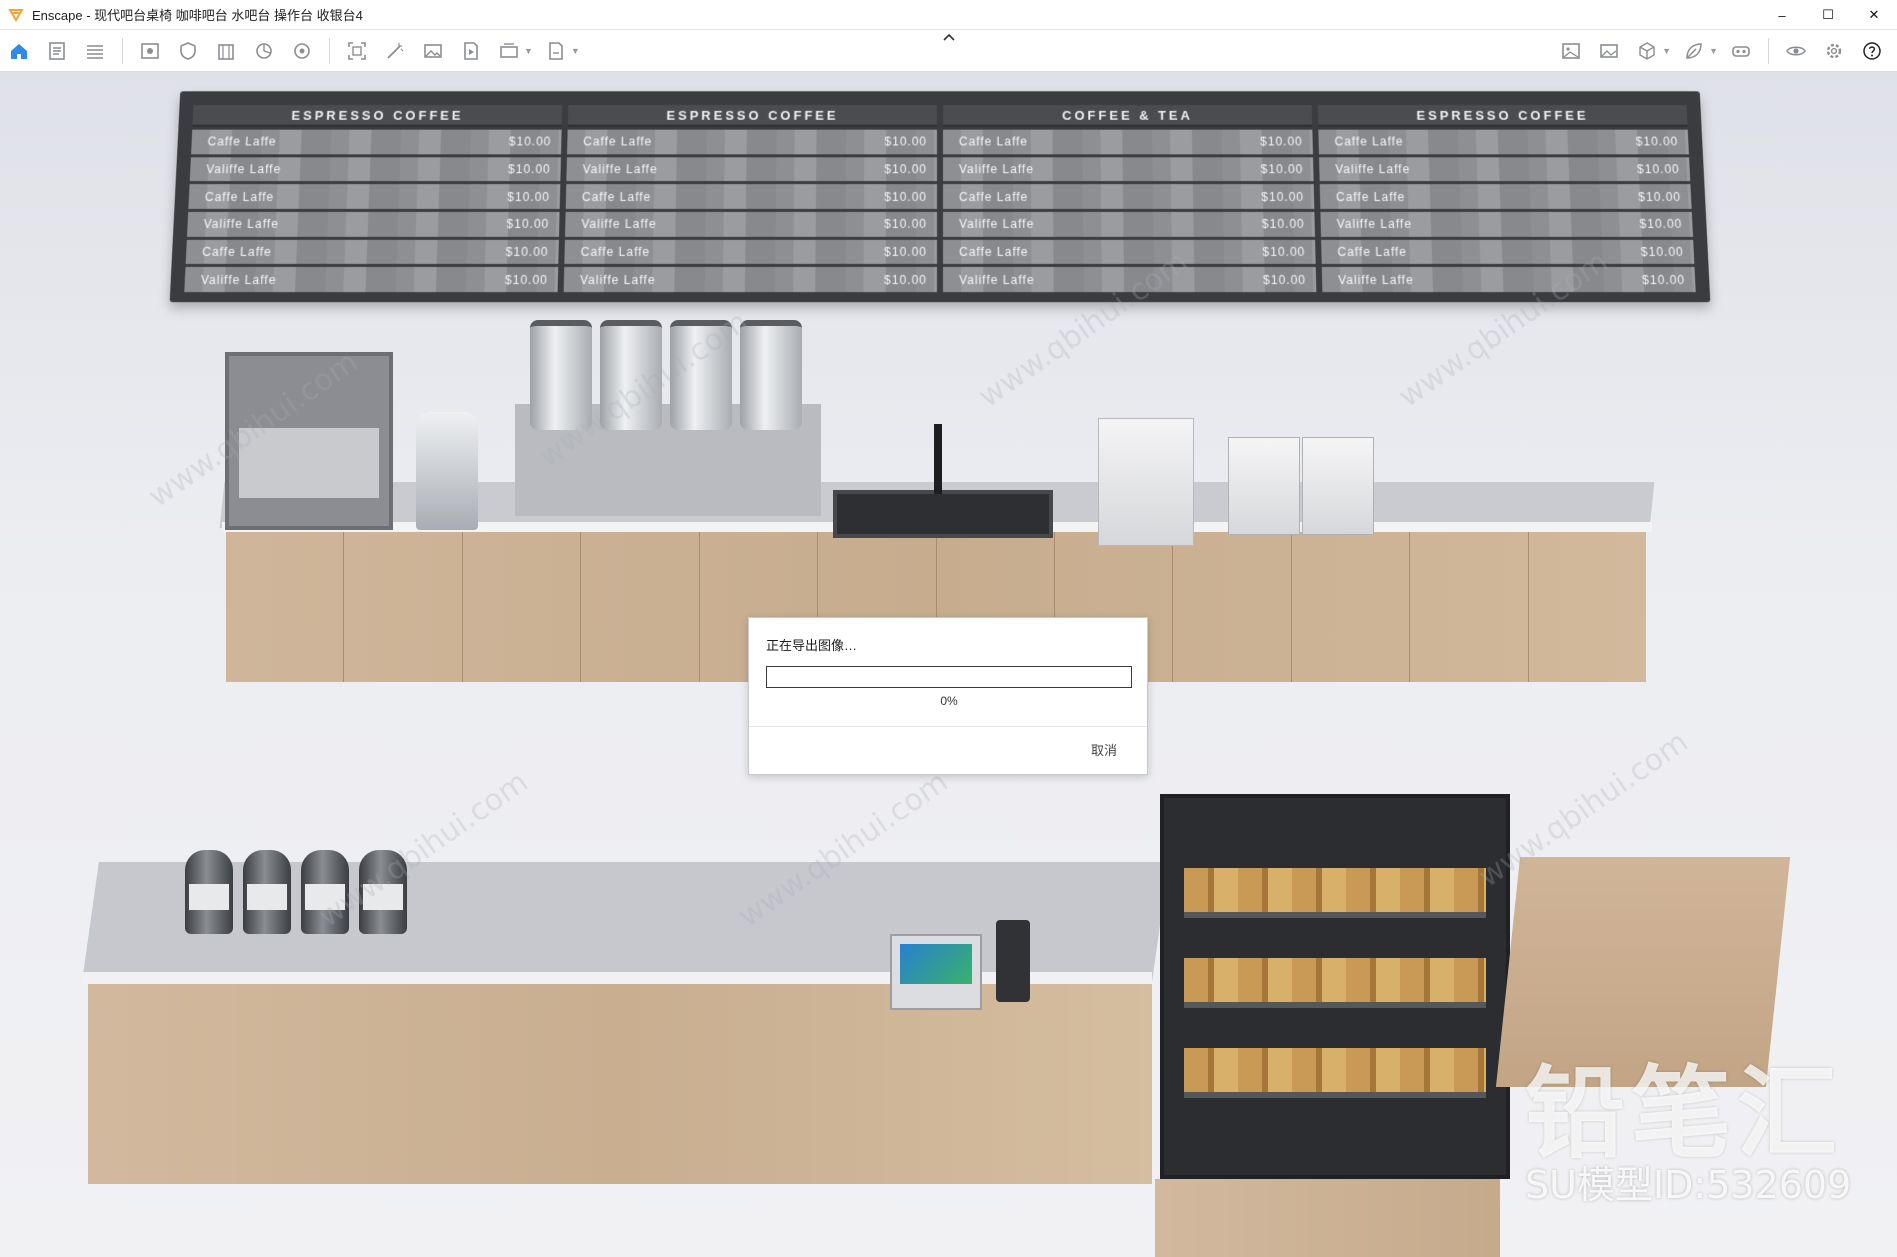 The width and height of the screenshot is (1897, 1257). I want to click on home-icon, so click(19, 51).